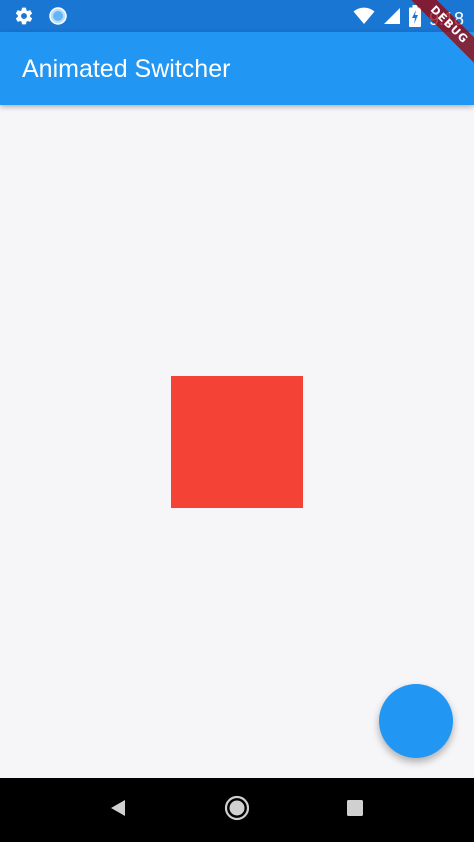  I want to click on recents-icon, so click(355, 810).